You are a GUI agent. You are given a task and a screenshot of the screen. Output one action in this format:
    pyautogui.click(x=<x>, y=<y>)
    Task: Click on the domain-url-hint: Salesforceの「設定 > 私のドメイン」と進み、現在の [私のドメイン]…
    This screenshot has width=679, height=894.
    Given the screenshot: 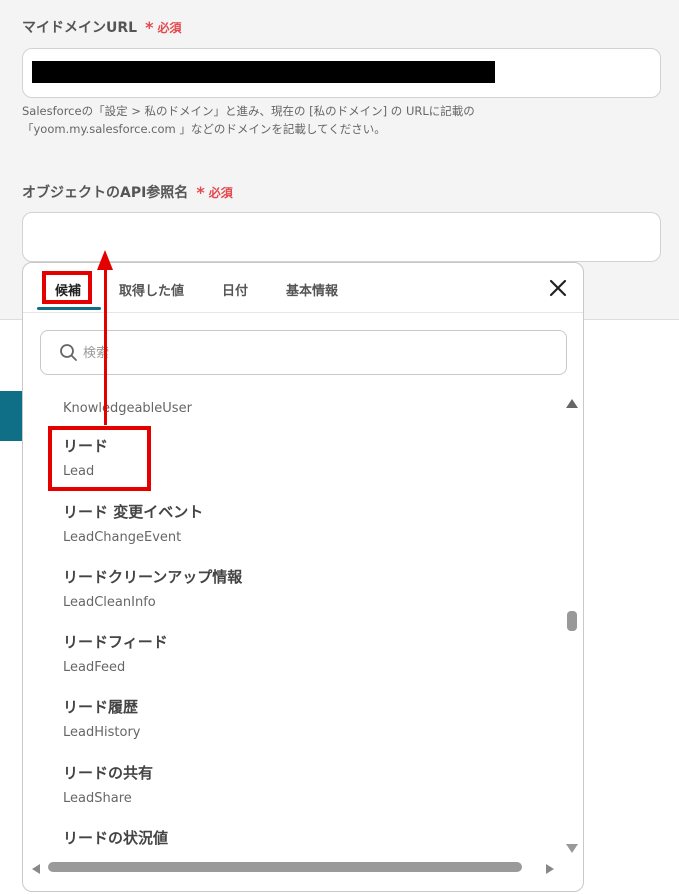 What is the action you would take?
    pyautogui.click(x=248, y=120)
    